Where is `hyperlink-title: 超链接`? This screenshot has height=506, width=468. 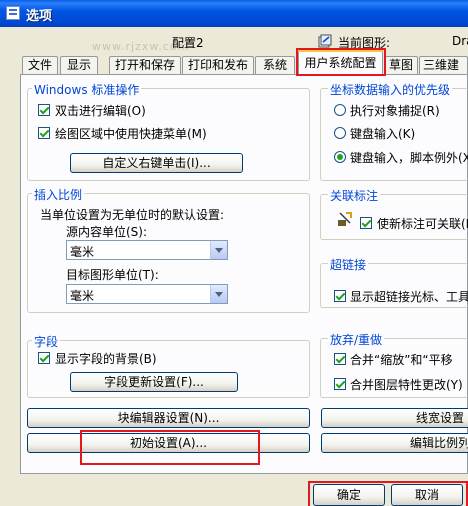 hyperlink-title: 超链接 is located at coordinates (348, 264).